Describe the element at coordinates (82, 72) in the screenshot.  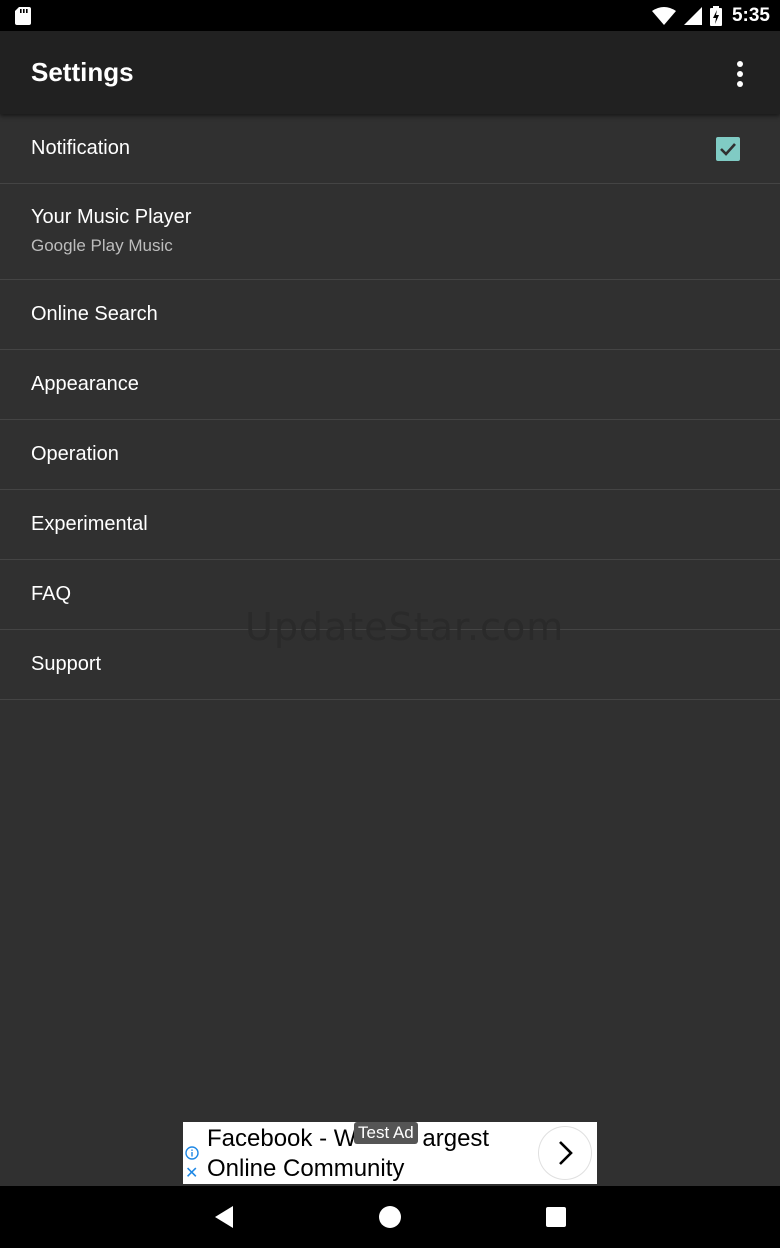
I see `page-title: Settings` at that location.